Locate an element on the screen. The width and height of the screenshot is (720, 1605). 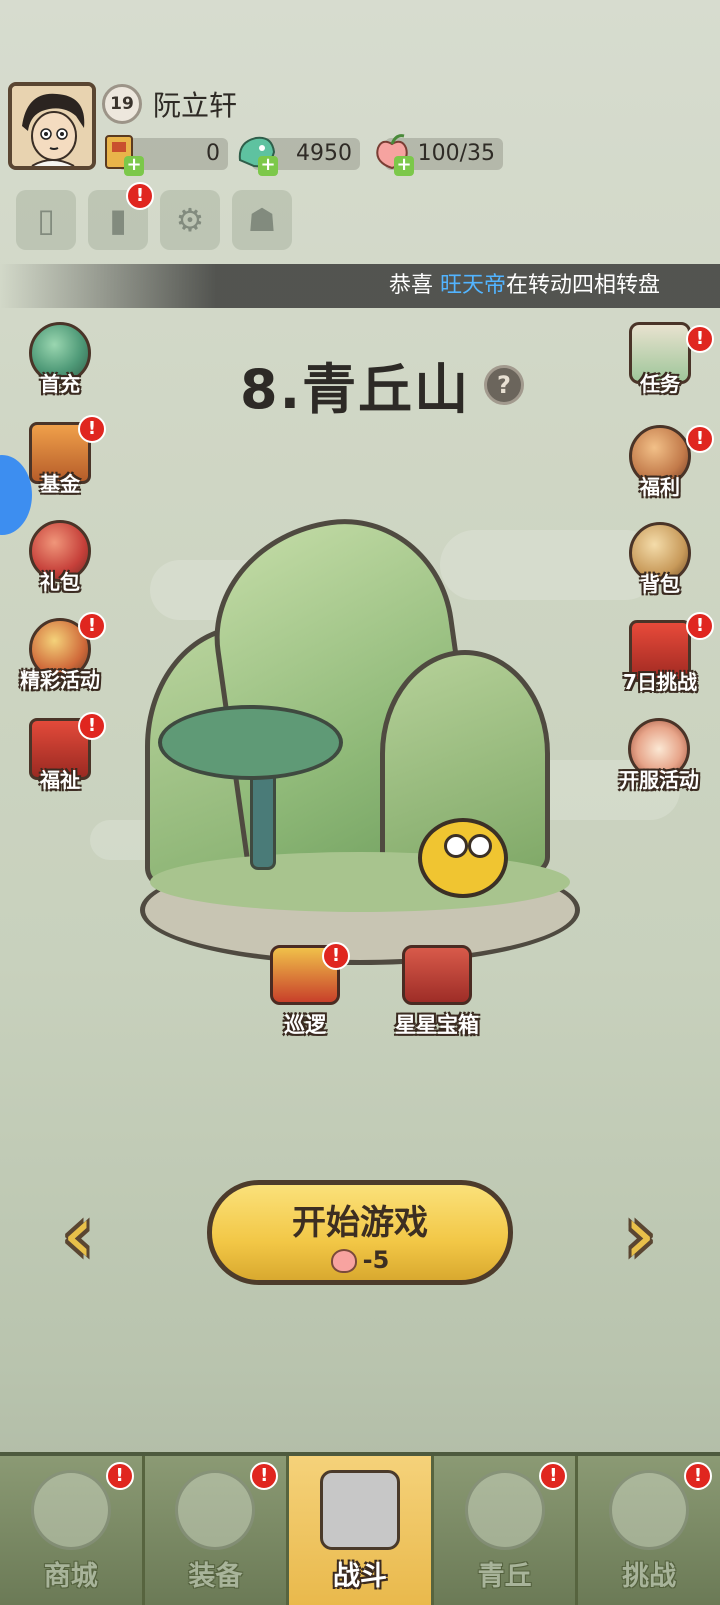
ranking-alert-badge: ! is located at coordinates (140, 196).